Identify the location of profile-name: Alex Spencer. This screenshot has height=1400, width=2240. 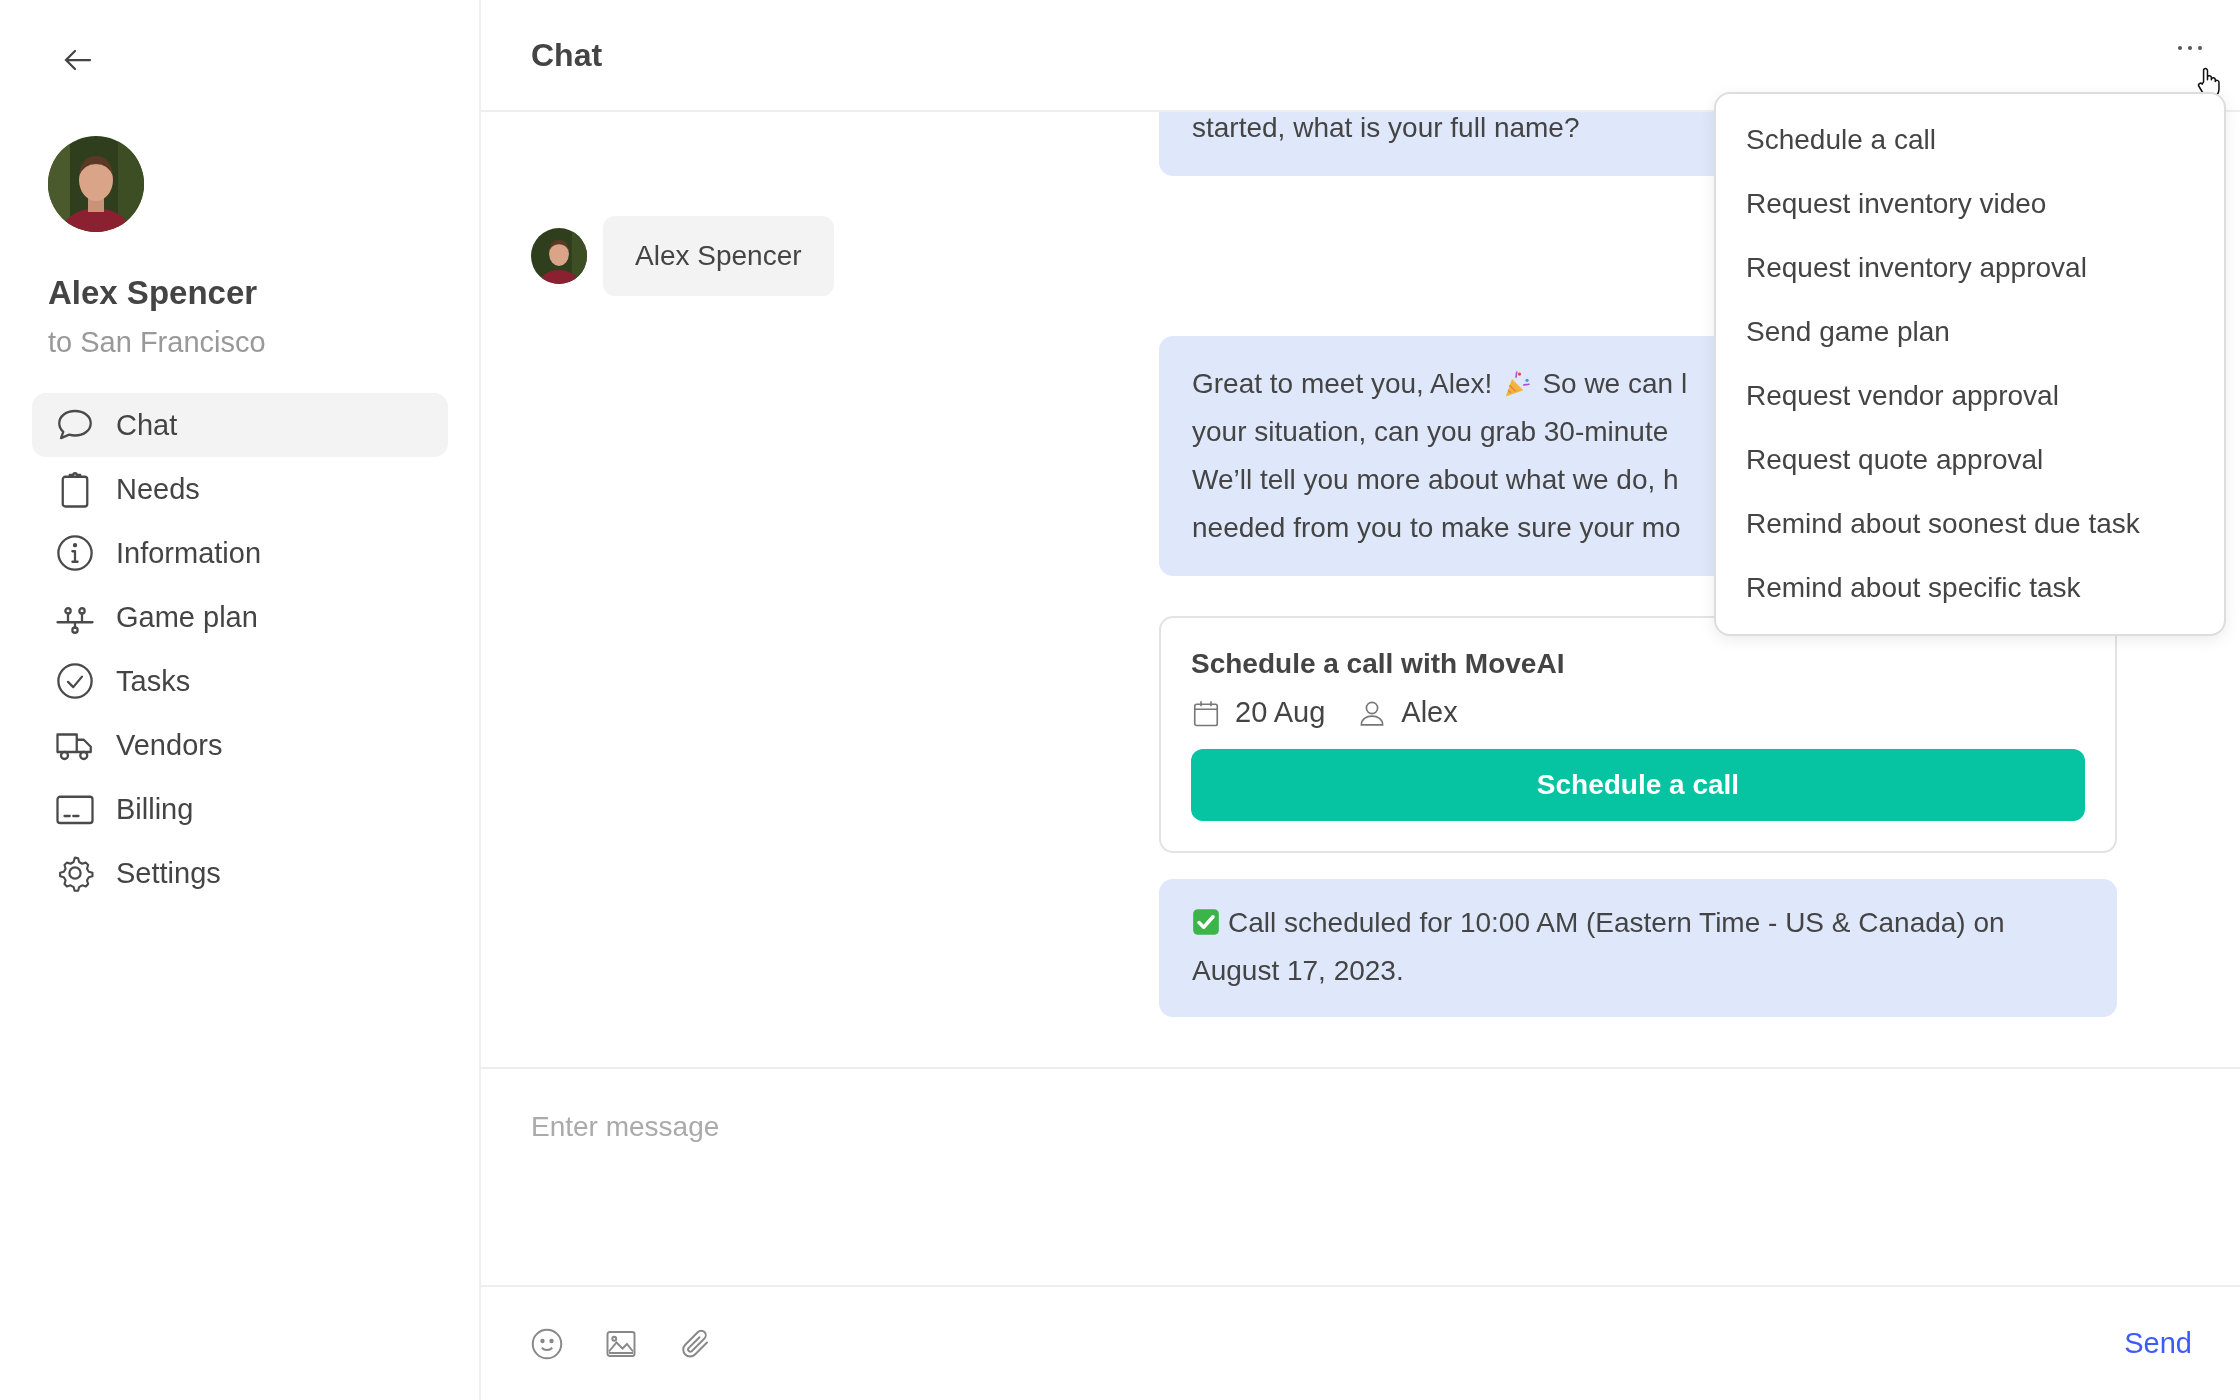
(153, 293).